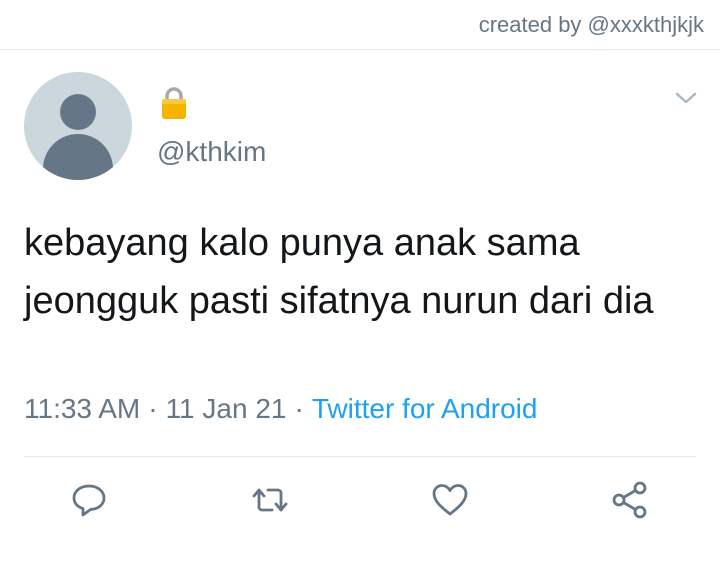 The height and width of the screenshot is (562, 720). What do you see at coordinates (226, 408) in the screenshot?
I see `tweet-date: 11 Jan 21` at bounding box center [226, 408].